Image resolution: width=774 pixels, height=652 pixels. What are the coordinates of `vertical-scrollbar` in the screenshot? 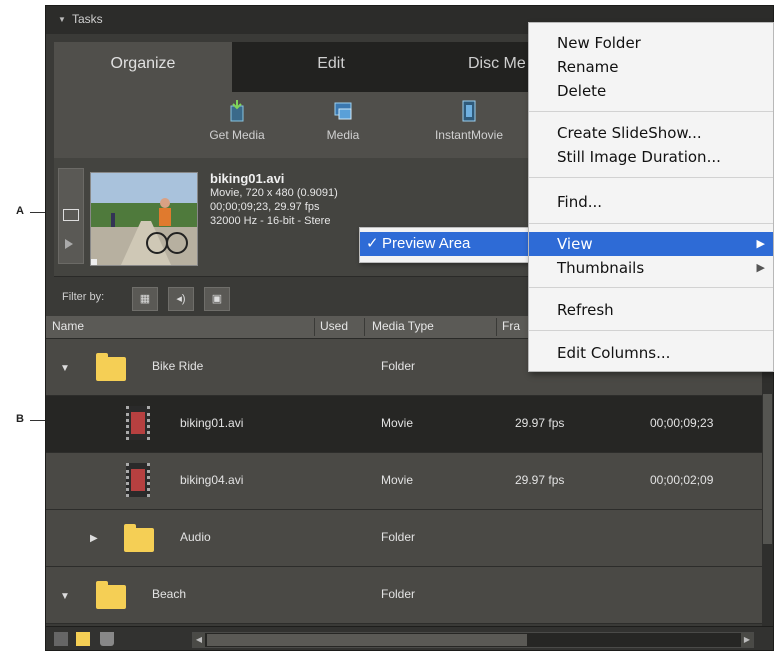 It's located at (767, 482).